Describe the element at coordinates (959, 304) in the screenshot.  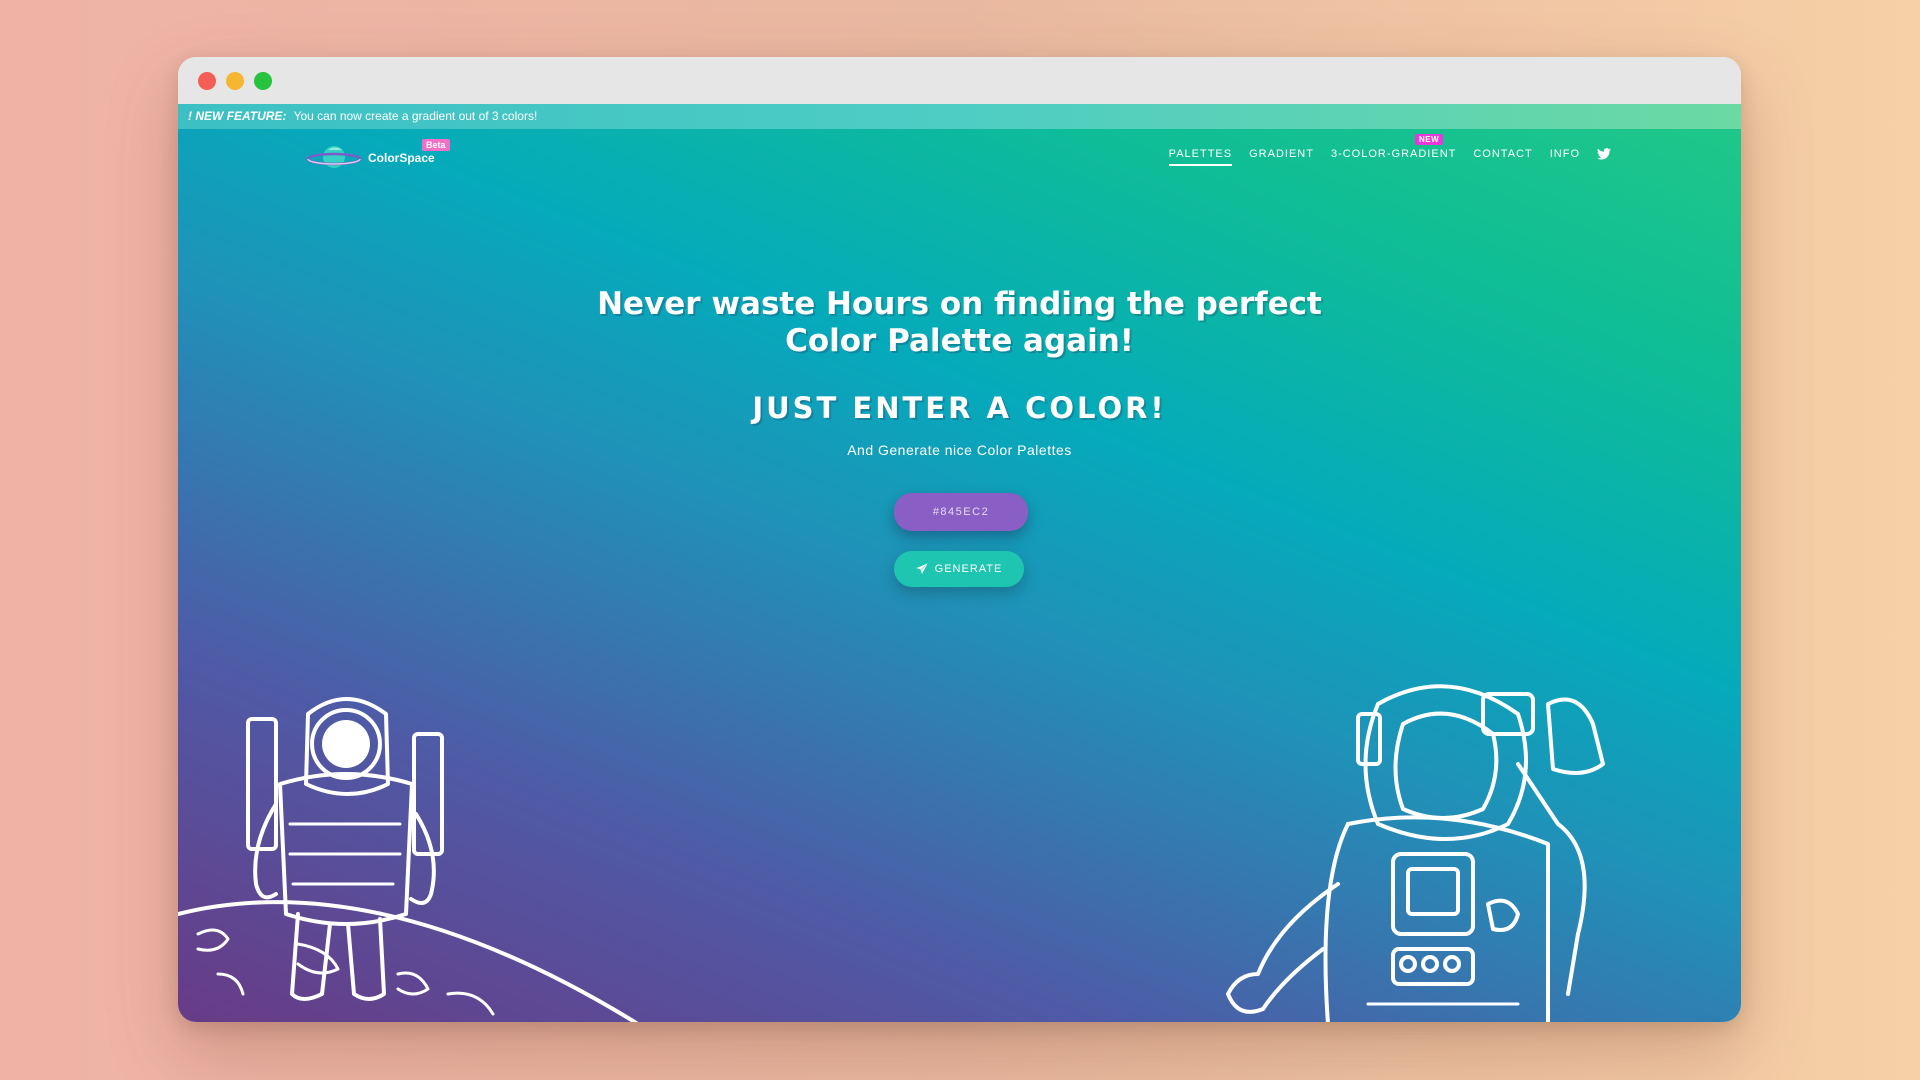
I see `headline-line-1: Never waste Hours on finding the perfect` at that location.